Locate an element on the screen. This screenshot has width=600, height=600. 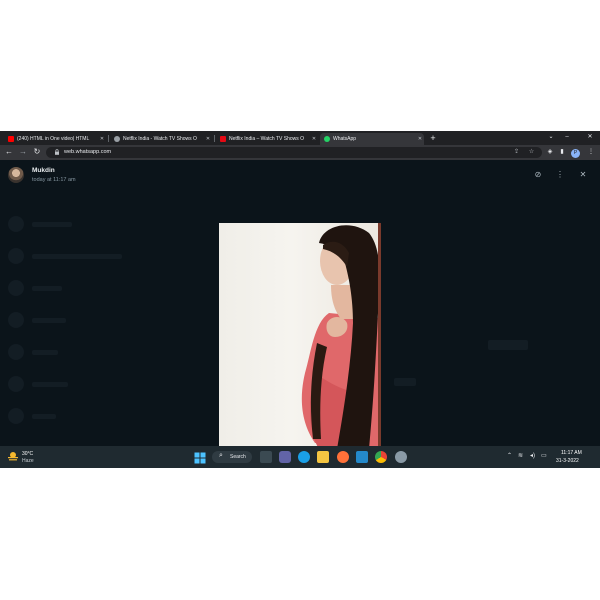
url-text: web.whatsapp.com is located at coordinates (88, 152).